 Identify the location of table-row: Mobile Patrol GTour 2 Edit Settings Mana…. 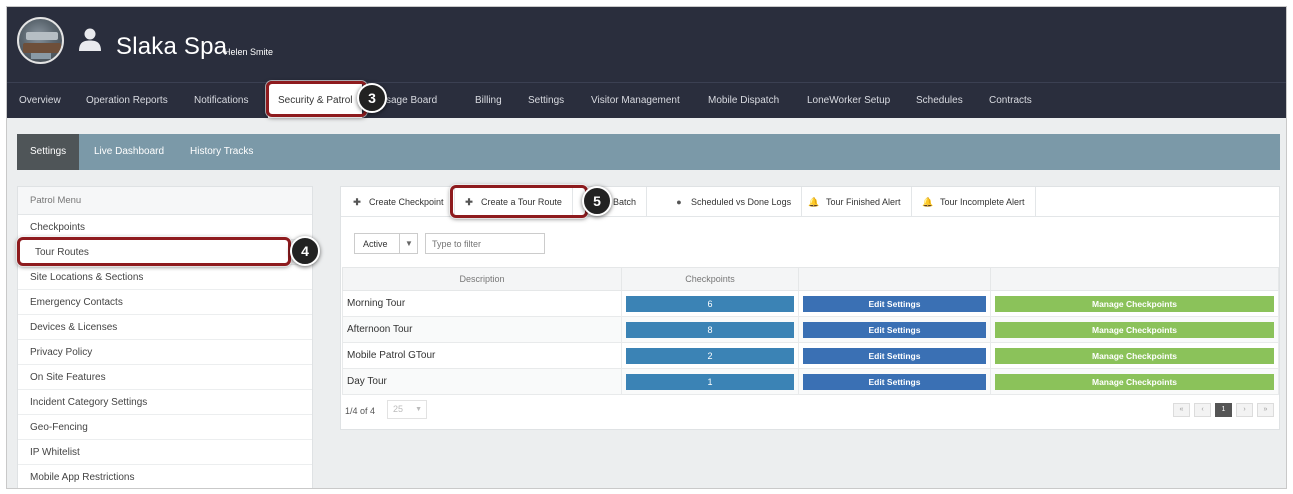
(810, 355).